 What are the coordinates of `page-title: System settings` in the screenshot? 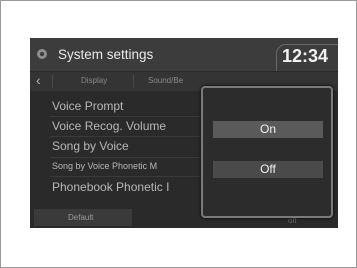 It's located at (106, 54).